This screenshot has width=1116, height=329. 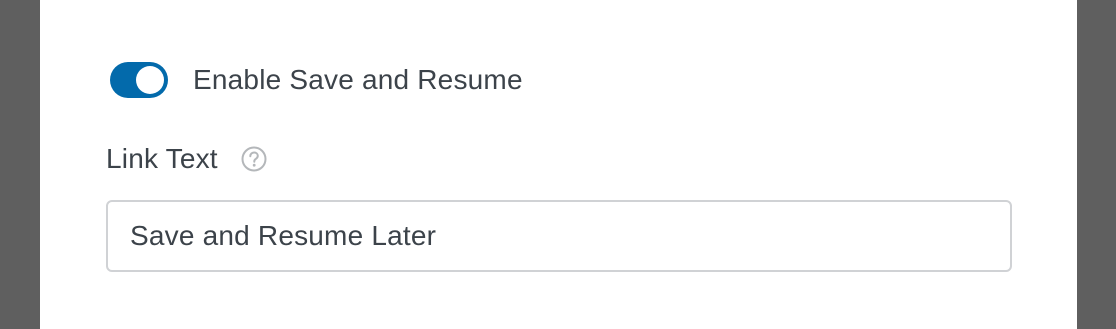 I want to click on save-resume-toggle-row: Enable Save and Resume, so click(x=316, y=80).